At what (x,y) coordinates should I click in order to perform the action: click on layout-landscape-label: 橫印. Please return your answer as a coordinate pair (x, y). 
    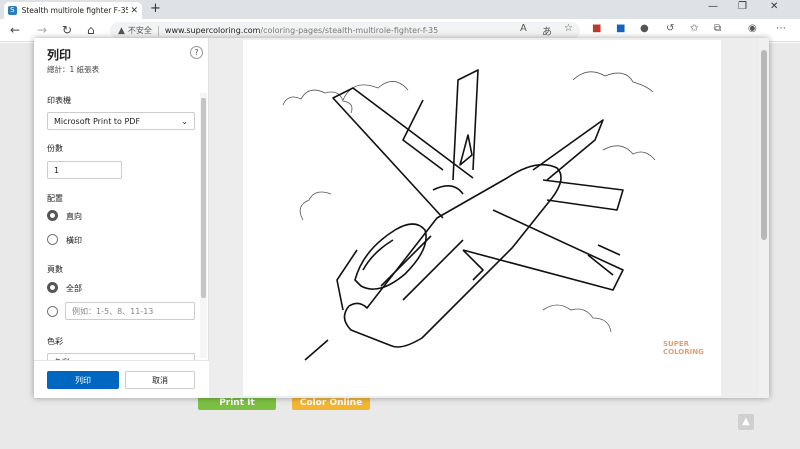
    Looking at the image, I should click on (74, 240).